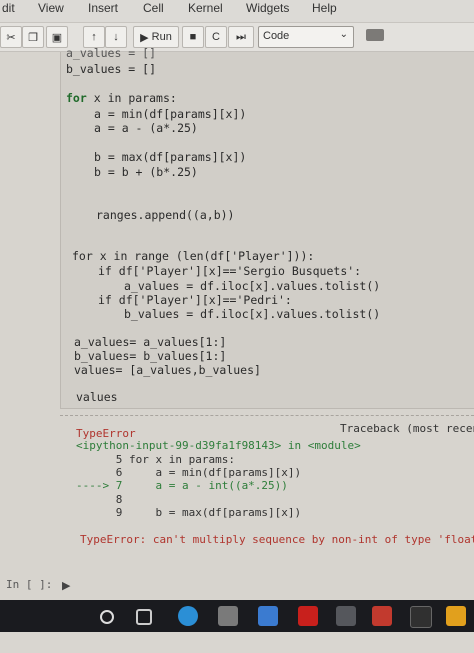  I want to click on edge-icon, so click(188, 616).